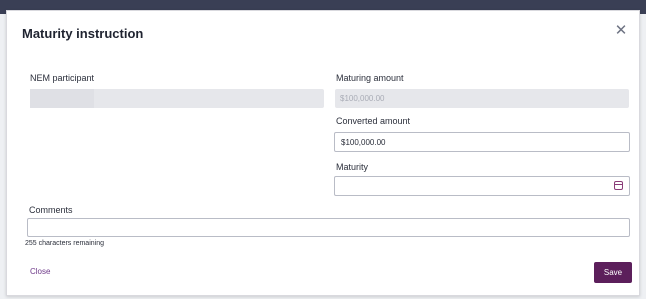 This screenshot has width=646, height=299. What do you see at coordinates (62, 98) in the screenshot?
I see `nem-participant-value` at bounding box center [62, 98].